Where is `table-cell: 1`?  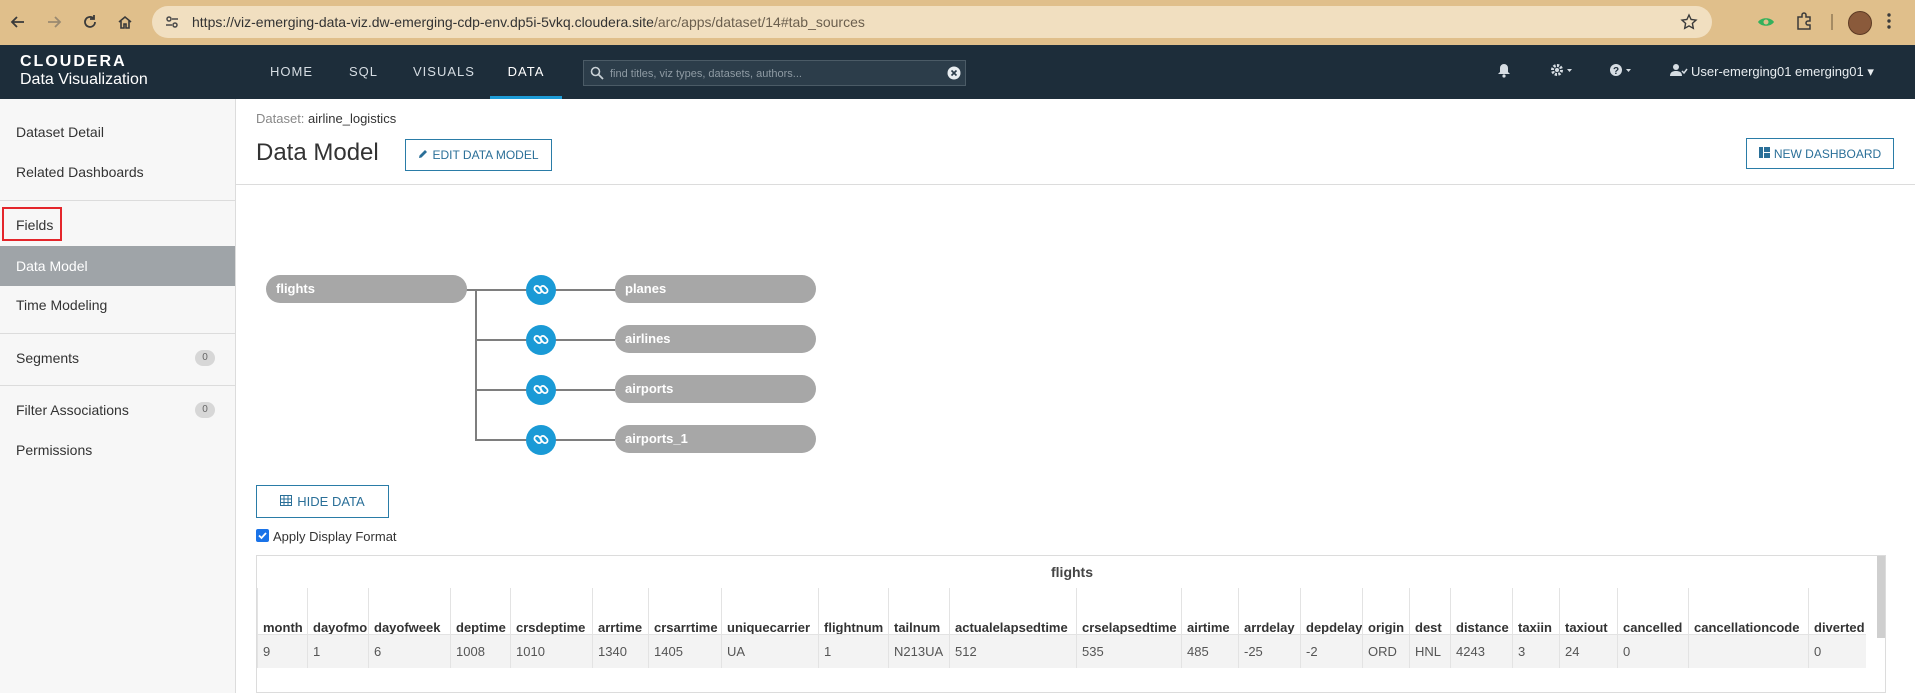 table-cell: 1 is located at coordinates (853, 651).